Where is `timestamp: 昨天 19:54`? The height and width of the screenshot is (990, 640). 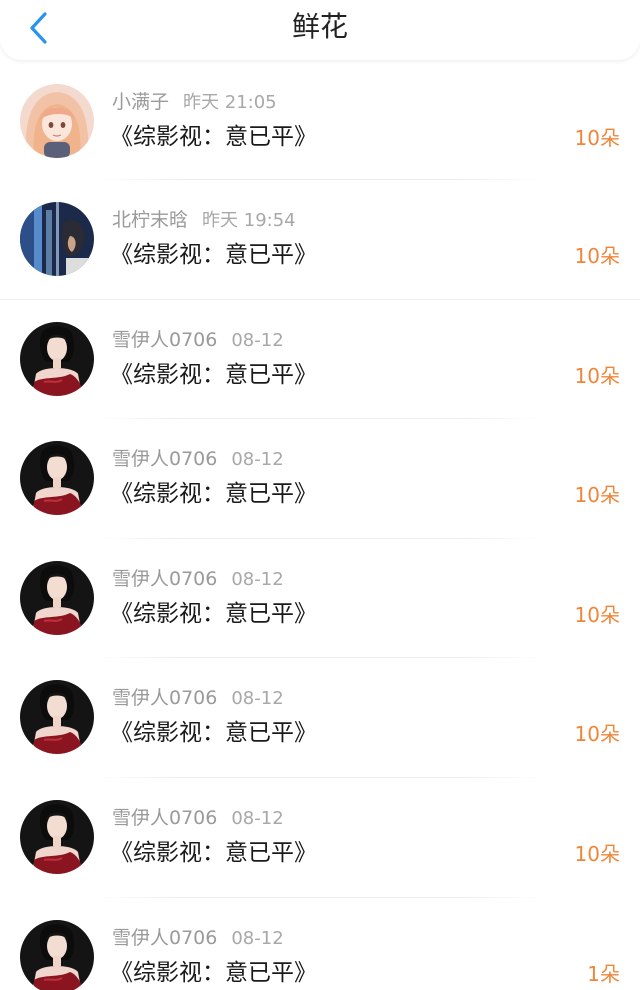
timestamp: 昨天 19:54 is located at coordinates (249, 220).